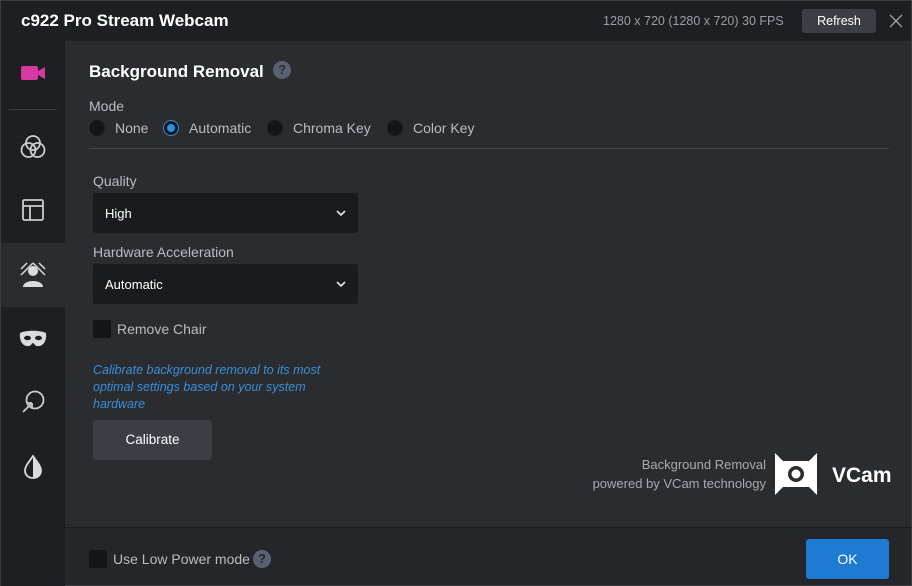 The height and width of the screenshot is (586, 912). I want to click on hardware-acceleration-select: Automatic, so click(225, 284).